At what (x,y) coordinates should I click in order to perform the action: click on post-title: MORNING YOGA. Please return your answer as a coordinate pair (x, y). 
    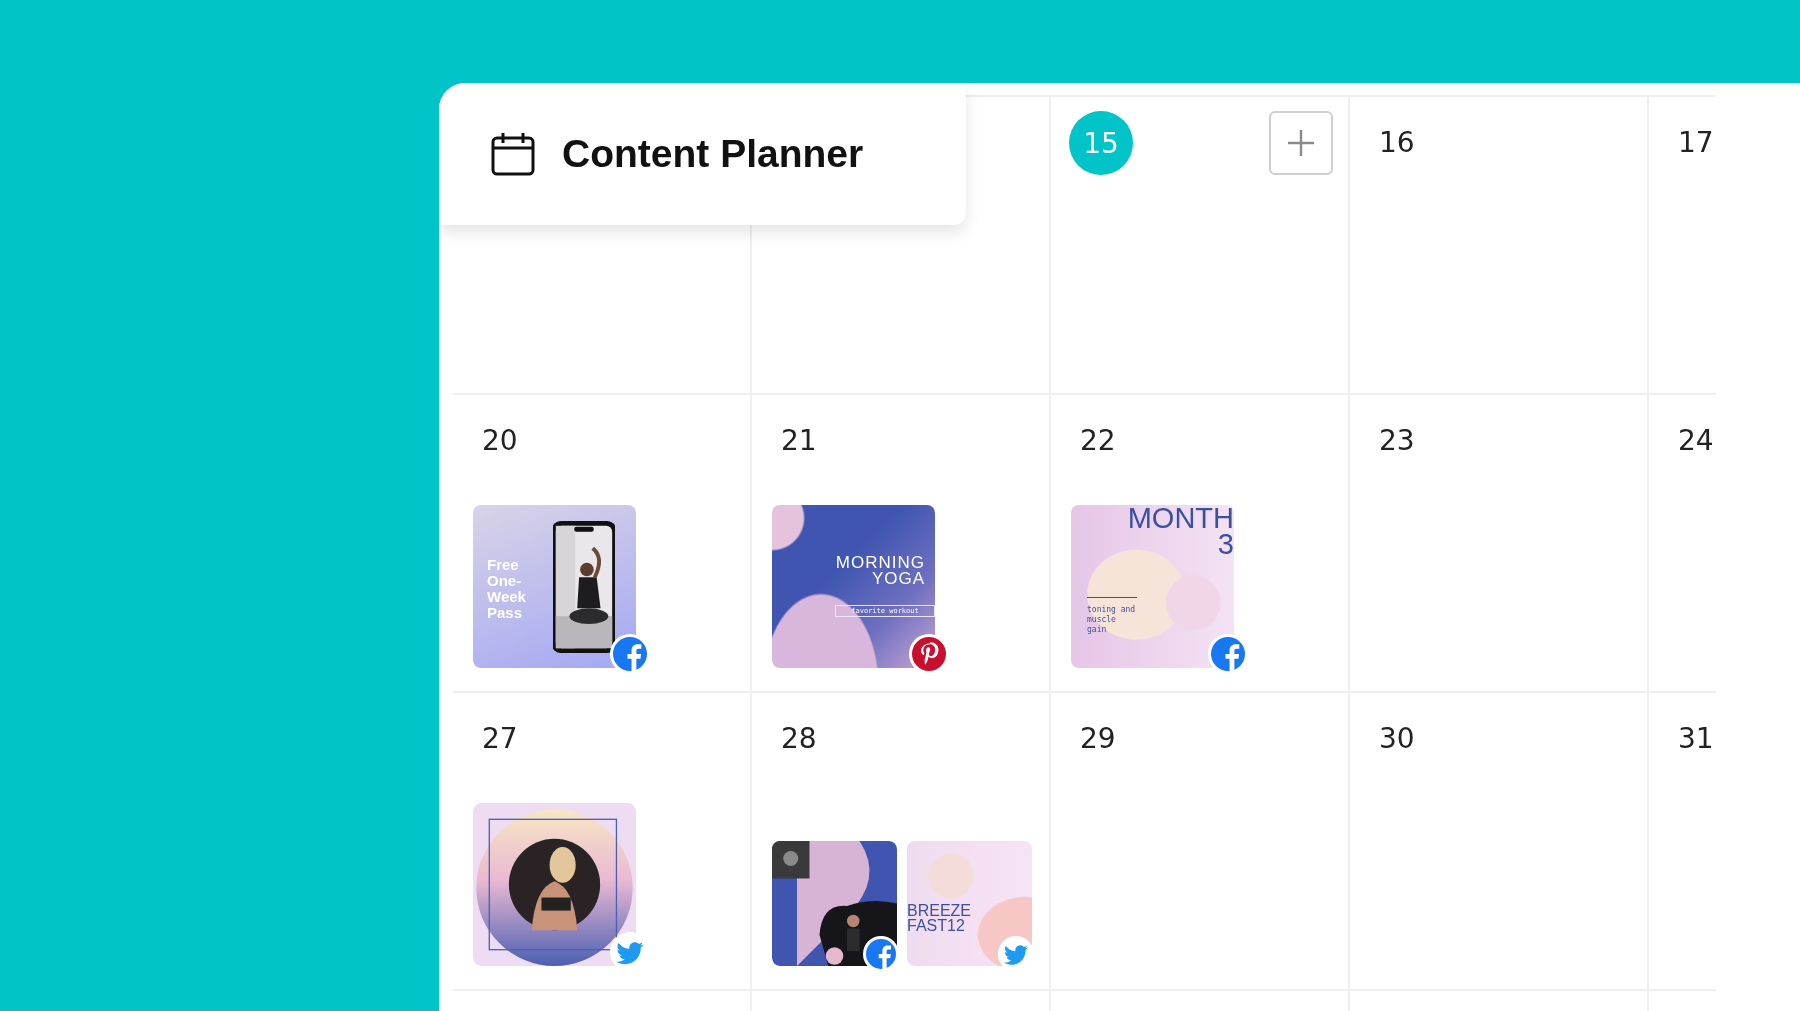
    Looking at the image, I should click on (879, 571).